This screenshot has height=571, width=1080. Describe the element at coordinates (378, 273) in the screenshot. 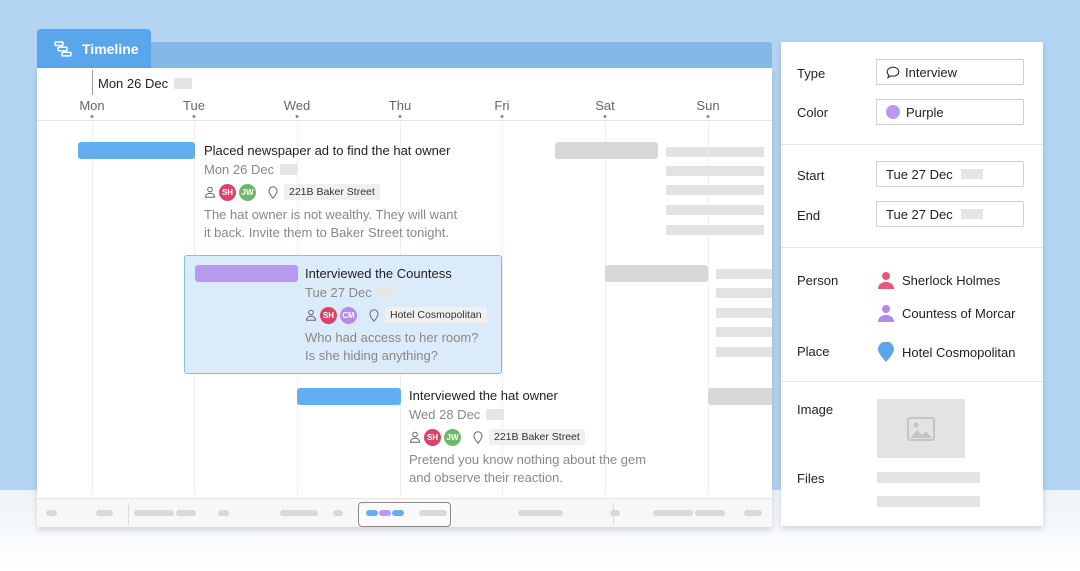

I see `event-title: Interviewed the Countess` at that location.